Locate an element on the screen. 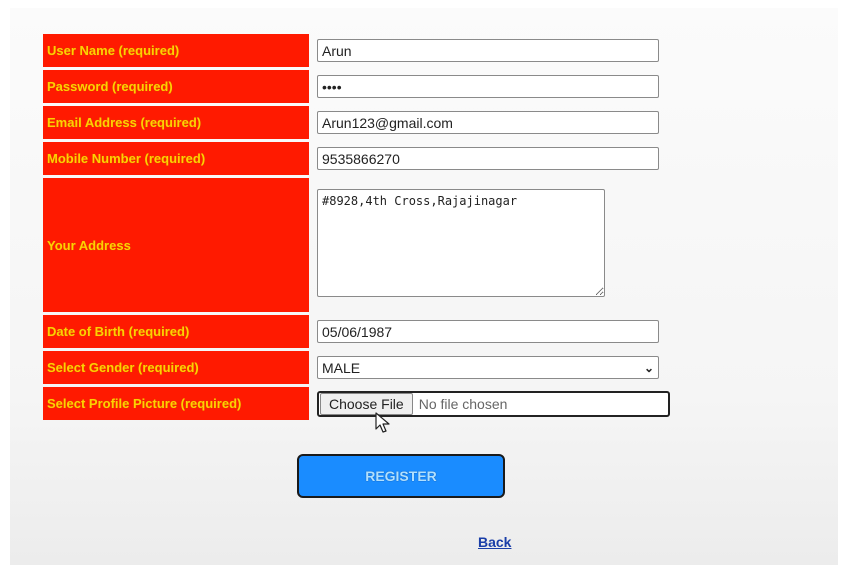  form-row-mobile: Mobile Number (required) is located at coordinates (356, 158).